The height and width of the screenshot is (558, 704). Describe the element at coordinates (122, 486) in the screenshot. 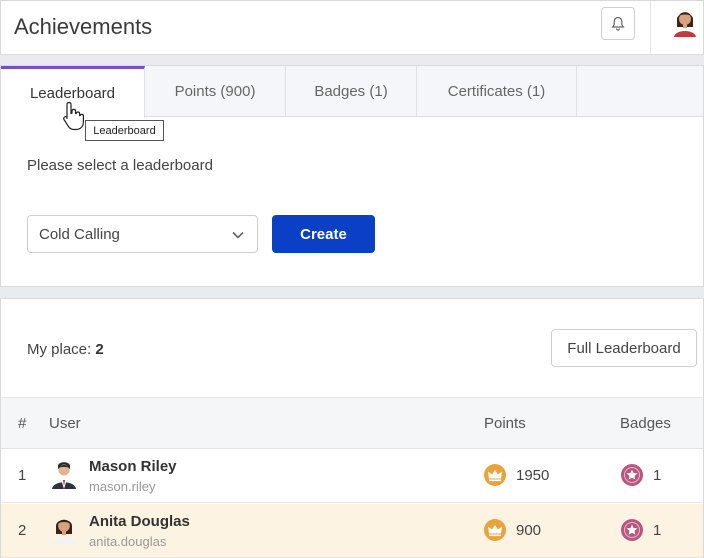

I see `user-handle: mason.riley` at that location.